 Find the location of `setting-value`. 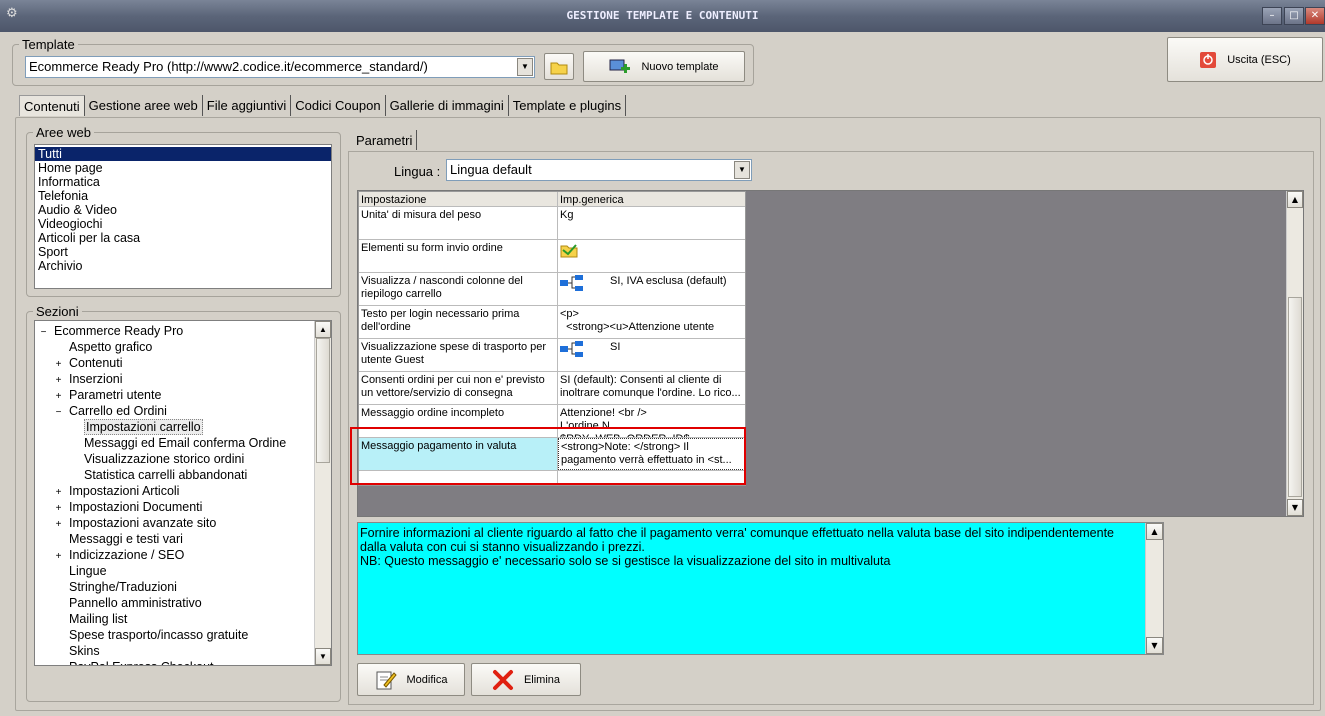

setting-value is located at coordinates (651, 256).